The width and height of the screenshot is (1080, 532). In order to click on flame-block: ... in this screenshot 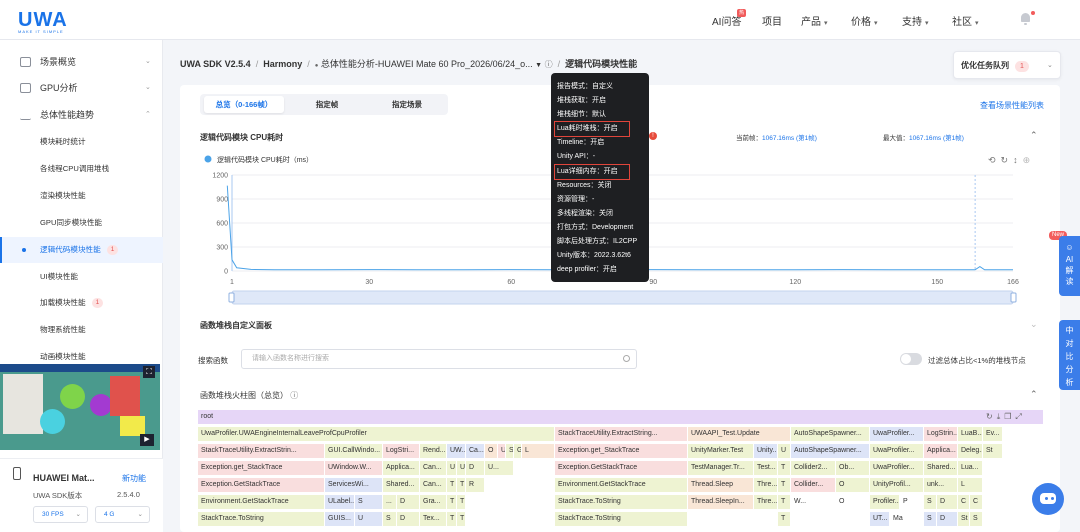, I will do `click(390, 502)`.